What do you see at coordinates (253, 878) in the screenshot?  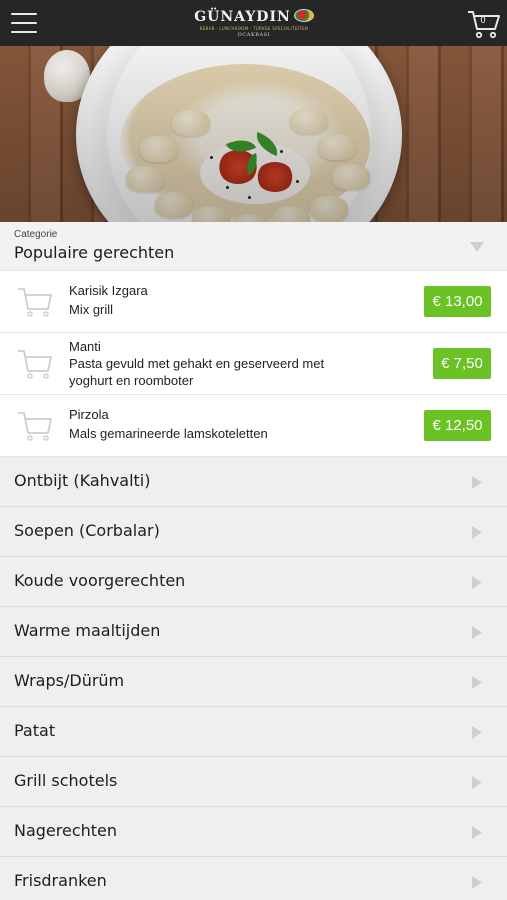 I see `category-item-frisdranken: Frisdranken` at bounding box center [253, 878].